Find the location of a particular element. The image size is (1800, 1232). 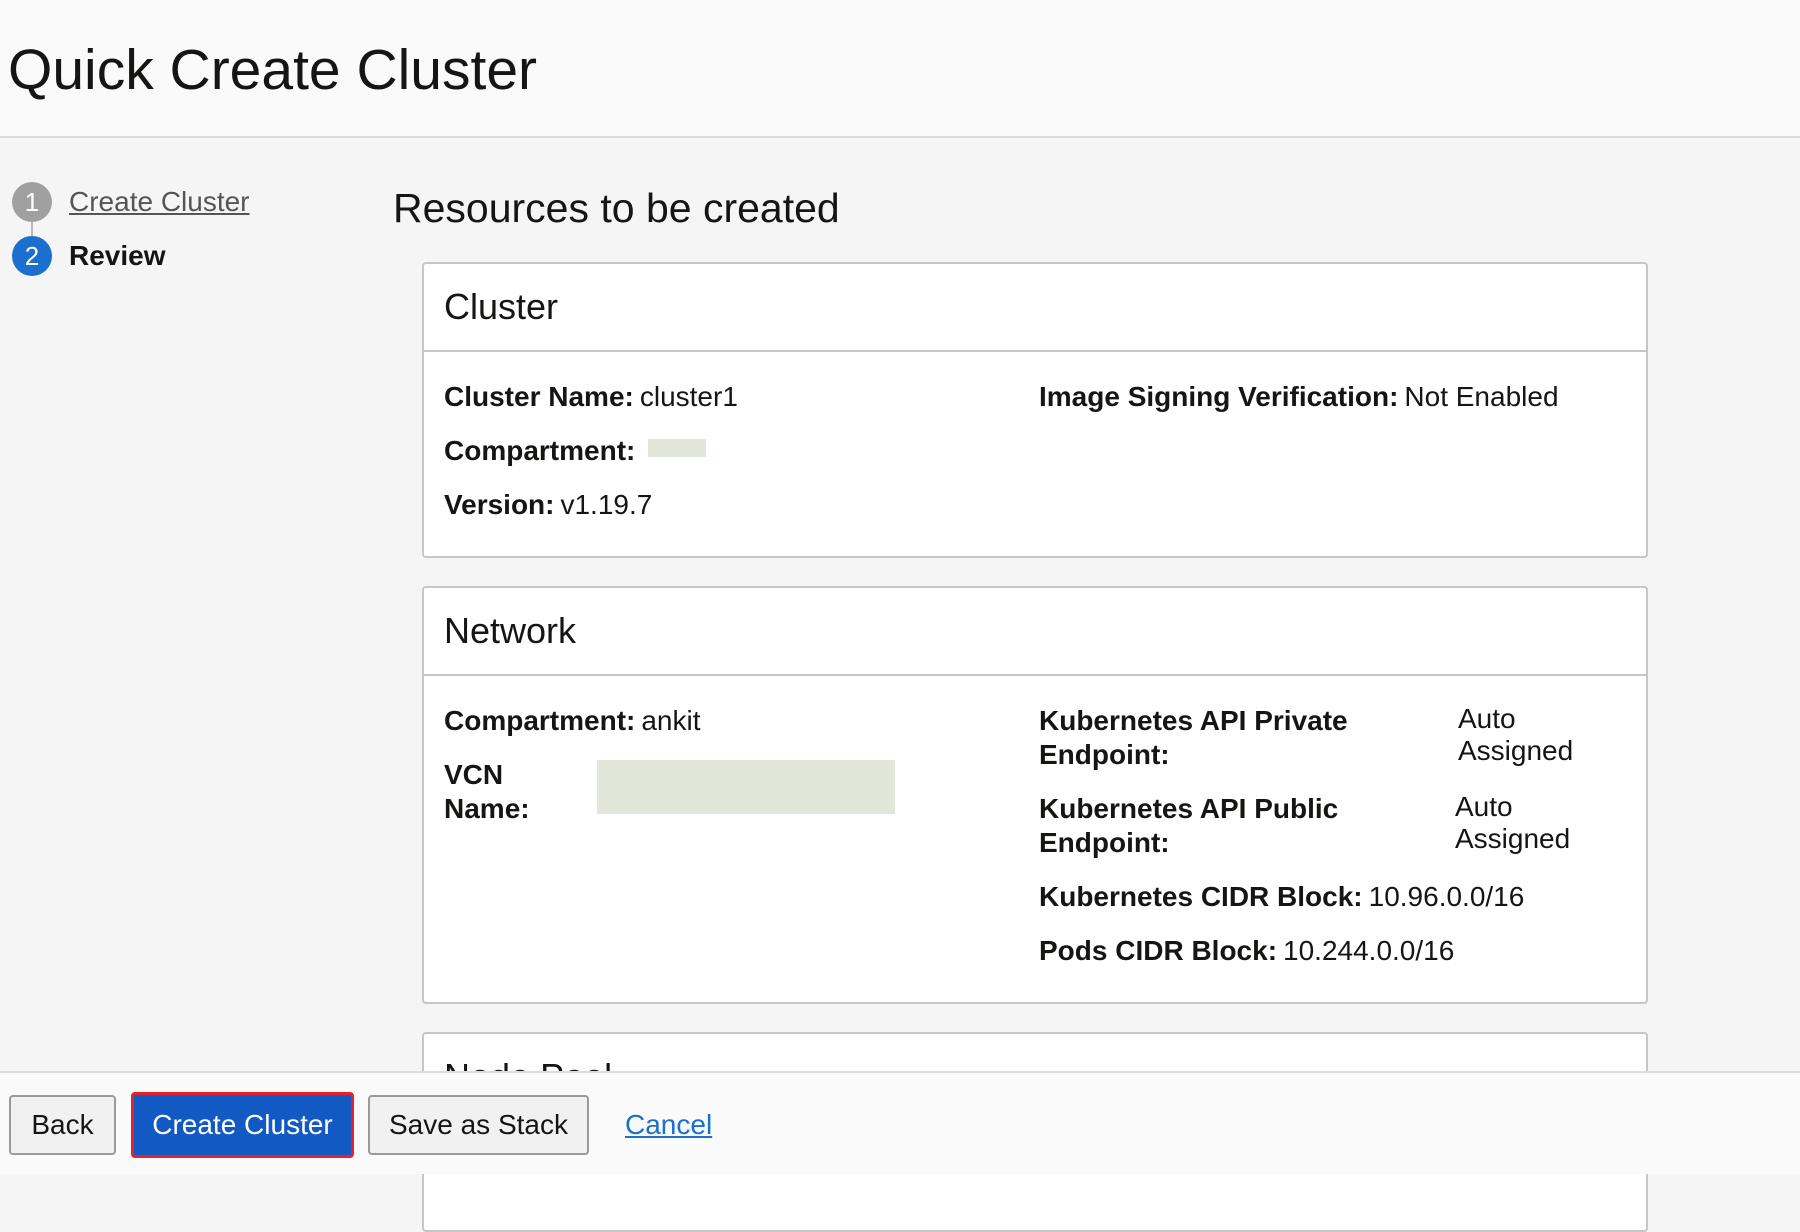

page-title: Quick Create Cluster is located at coordinates (273, 70).